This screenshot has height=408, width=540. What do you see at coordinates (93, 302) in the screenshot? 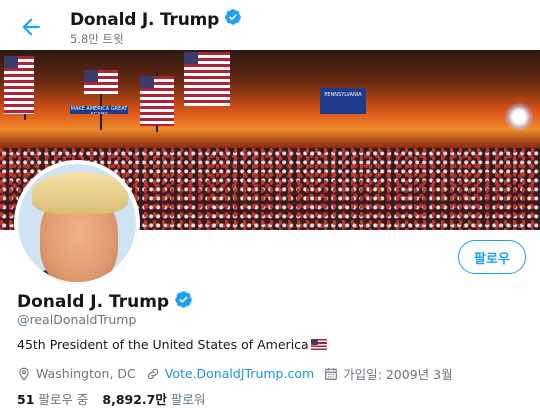
I see `profile-name-text: Donald J. Trump` at bounding box center [93, 302].